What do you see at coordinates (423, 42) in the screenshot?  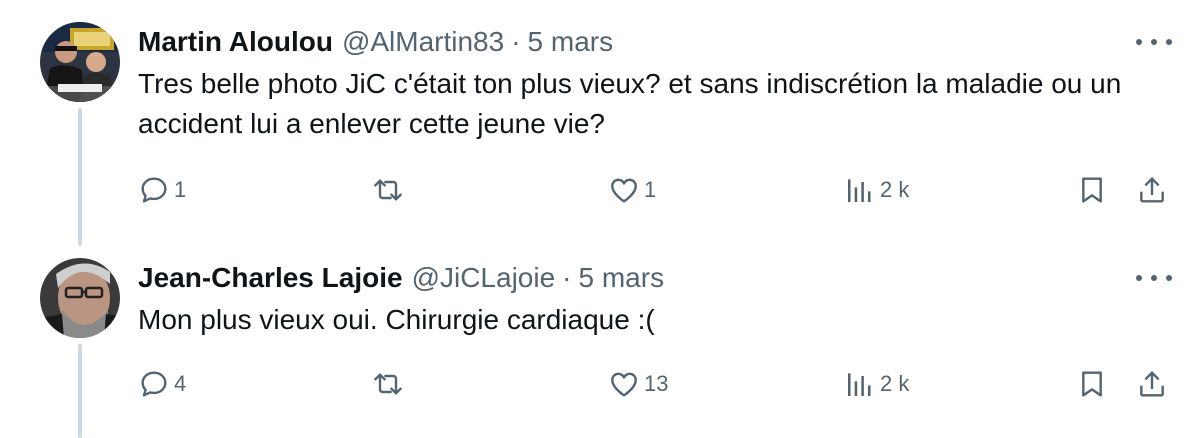 I see `author-handle: @AlMartin83` at bounding box center [423, 42].